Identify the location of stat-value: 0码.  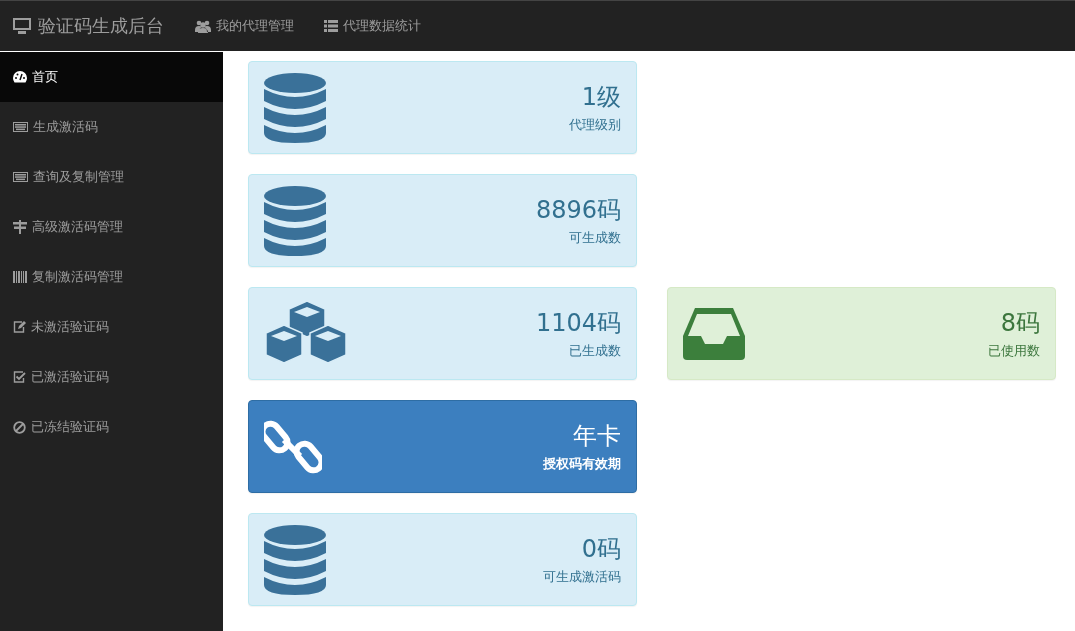
(600, 548).